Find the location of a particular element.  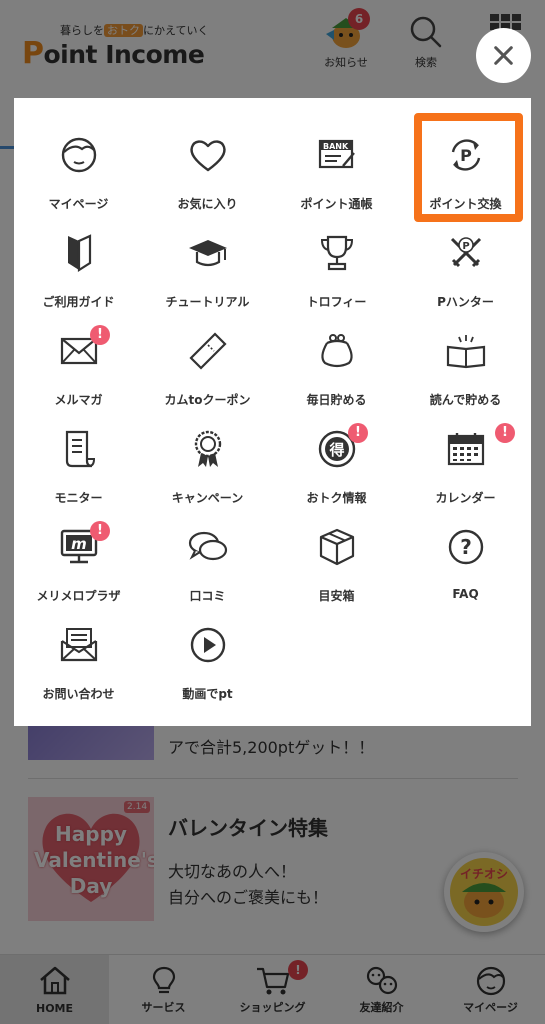

menu-item-label: ポイント通帳 is located at coordinates (336, 204).